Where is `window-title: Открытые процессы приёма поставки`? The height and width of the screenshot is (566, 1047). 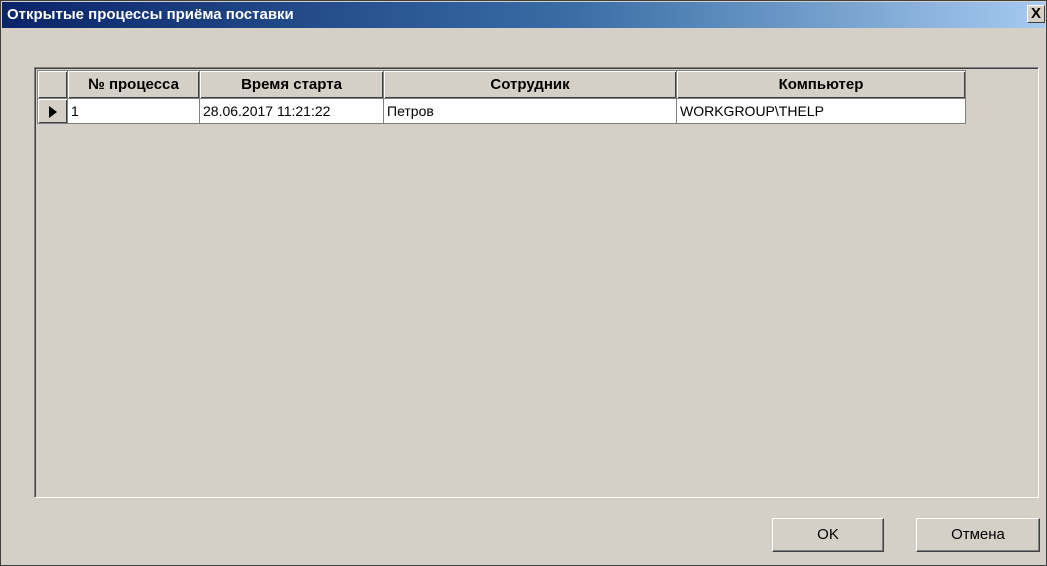
window-title: Открытые процессы приёма поставки is located at coordinates (150, 14).